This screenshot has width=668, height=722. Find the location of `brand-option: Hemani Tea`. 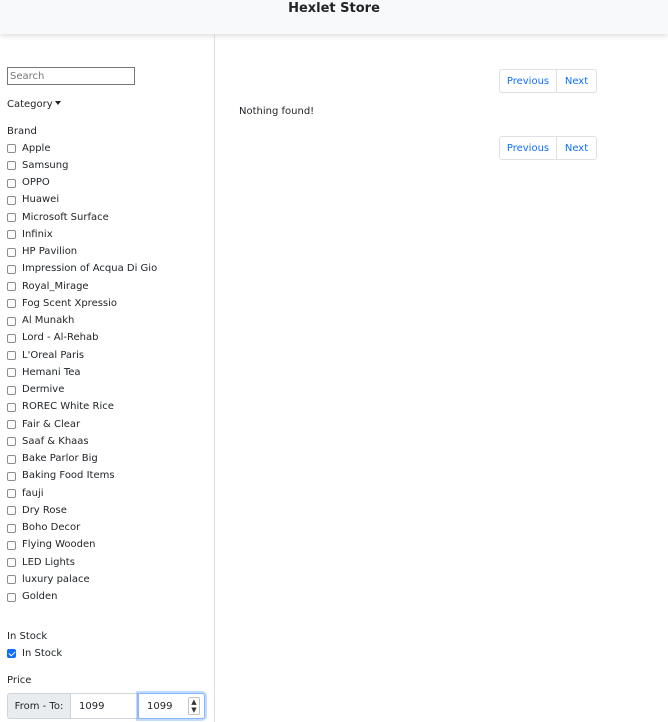

brand-option: Hemani Tea is located at coordinates (82, 372).